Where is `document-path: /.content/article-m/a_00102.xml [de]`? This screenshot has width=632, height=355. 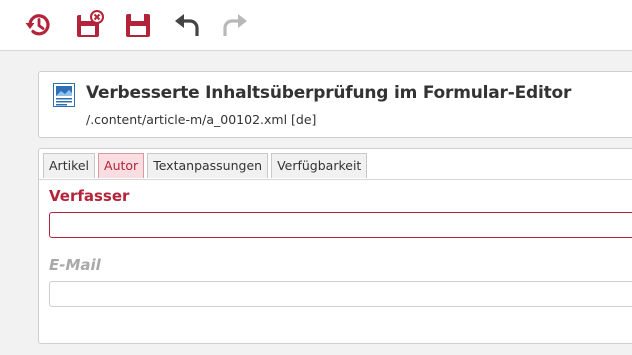 document-path: /.content/article-m/a_00102.xml [de] is located at coordinates (201, 119).